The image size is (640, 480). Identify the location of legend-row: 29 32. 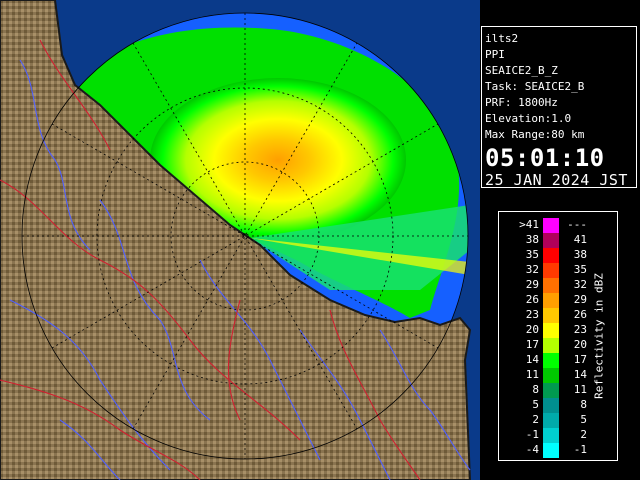
(558, 285).